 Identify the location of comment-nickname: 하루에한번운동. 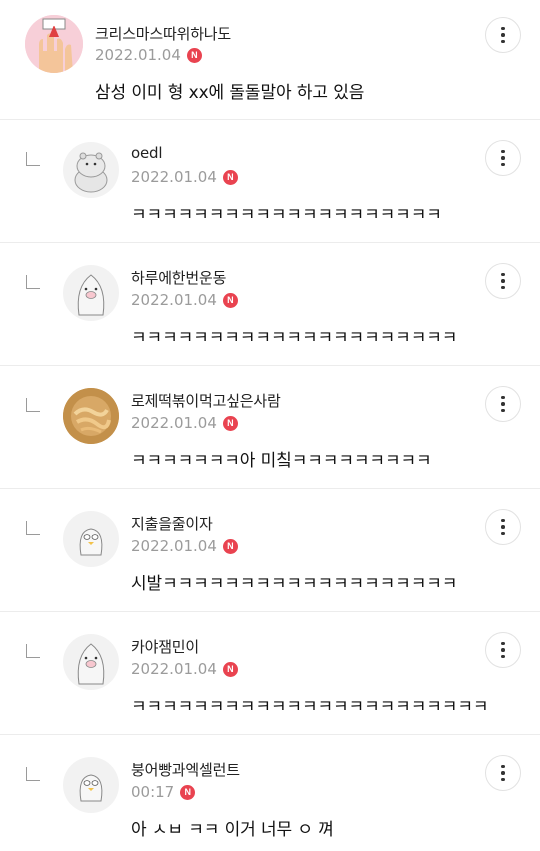
(178, 277).